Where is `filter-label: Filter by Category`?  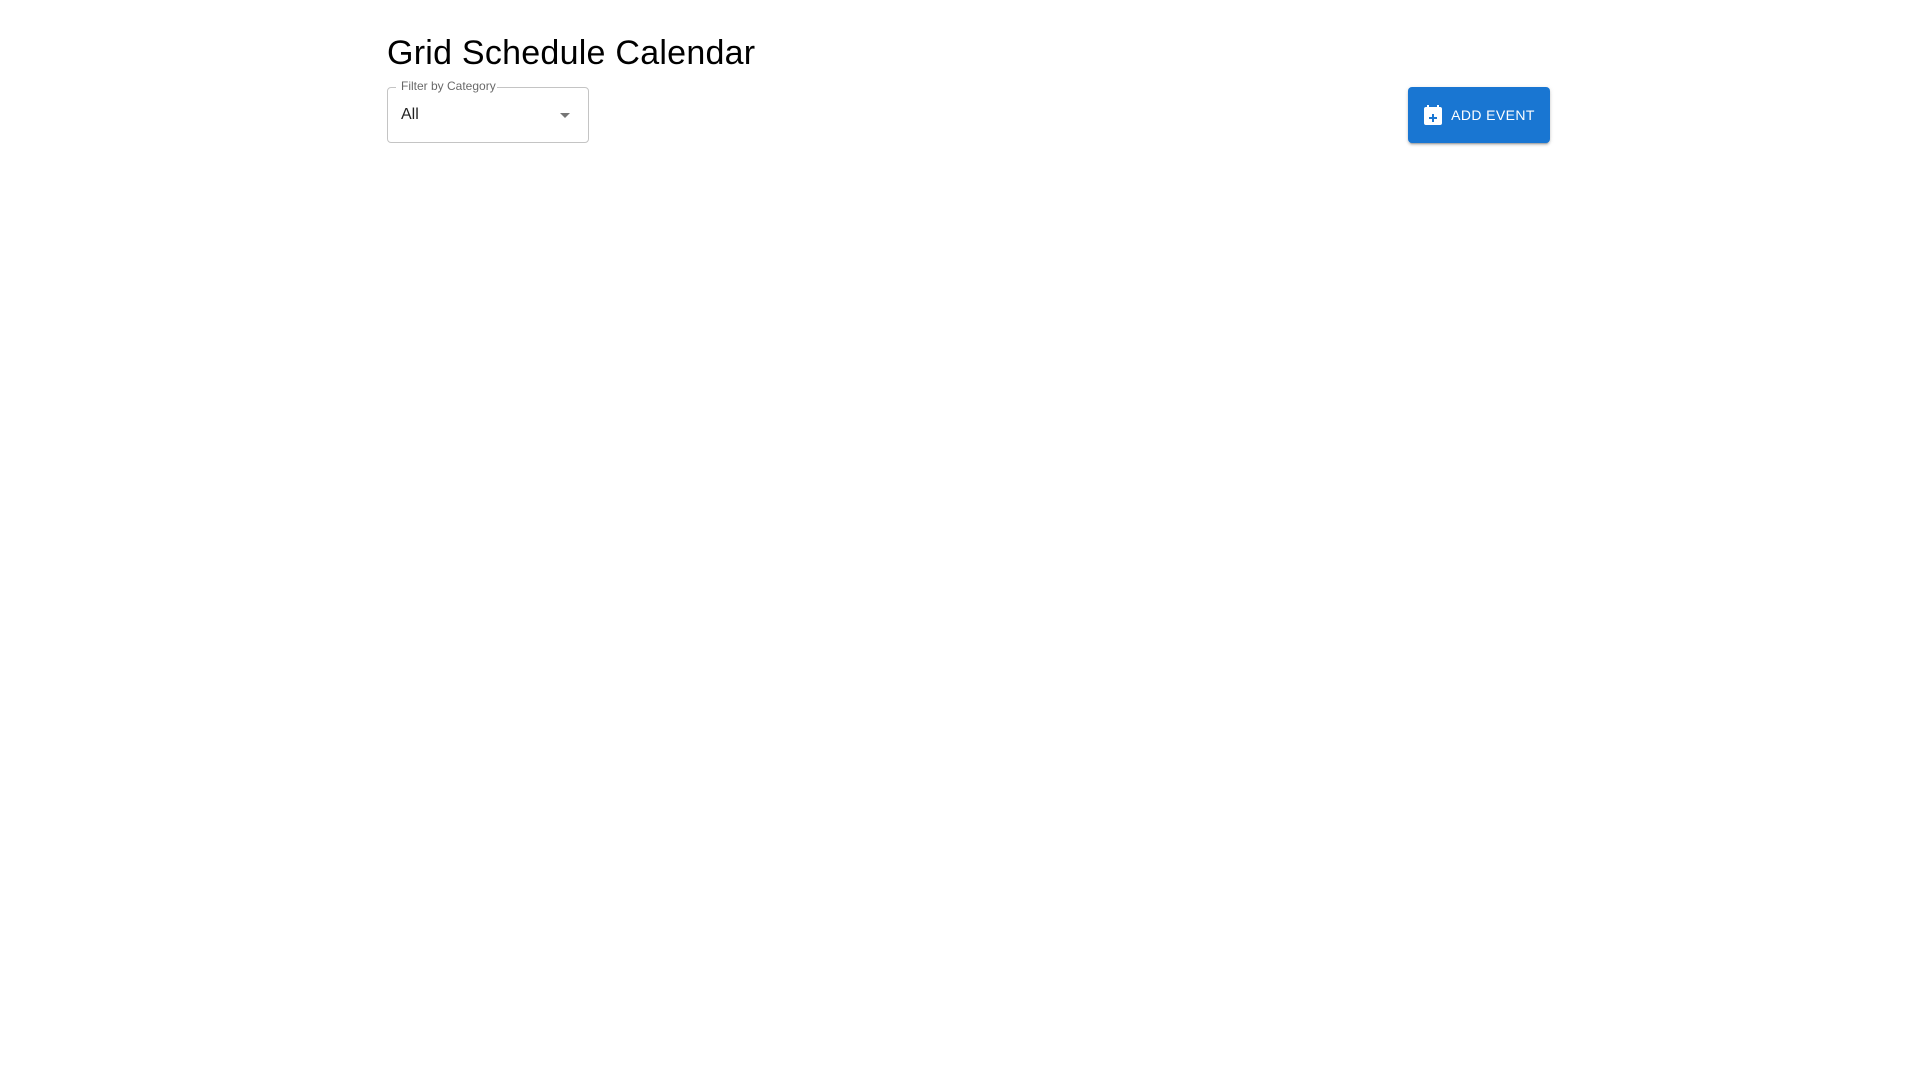
filter-label: Filter by Category is located at coordinates (448, 86).